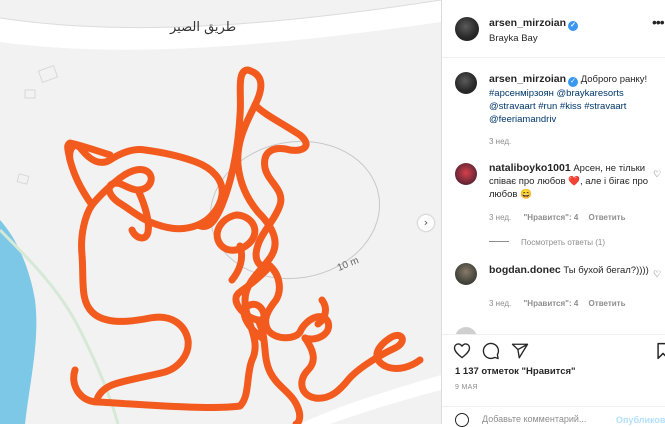 Image resolution: width=665 pixels, height=427 pixels. Describe the element at coordinates (203, 27) in the screenshot. I see `road-label: طريق الصير` at that location.